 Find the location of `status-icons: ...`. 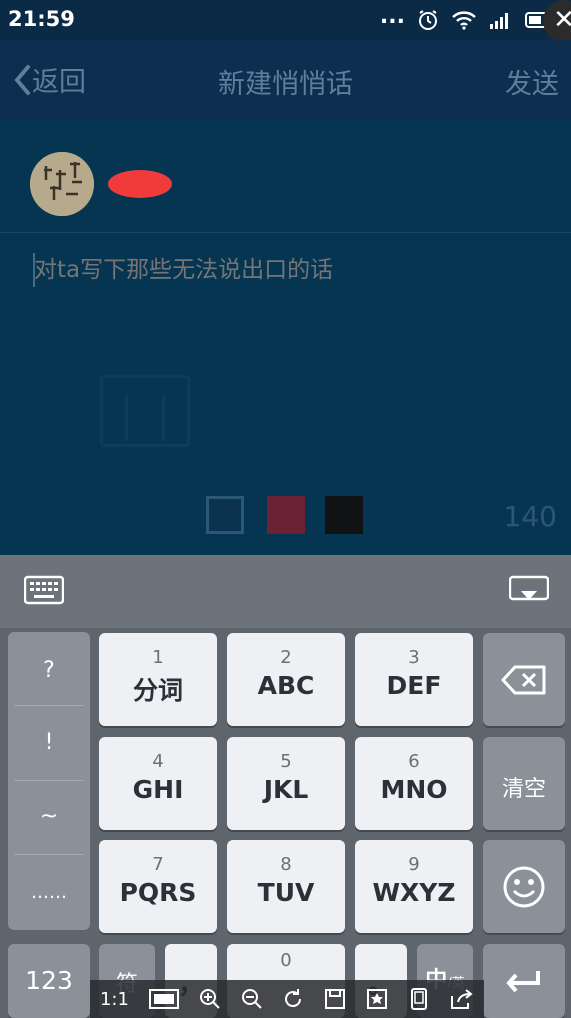

status-icons: ... is located at coordinates (471, 18).